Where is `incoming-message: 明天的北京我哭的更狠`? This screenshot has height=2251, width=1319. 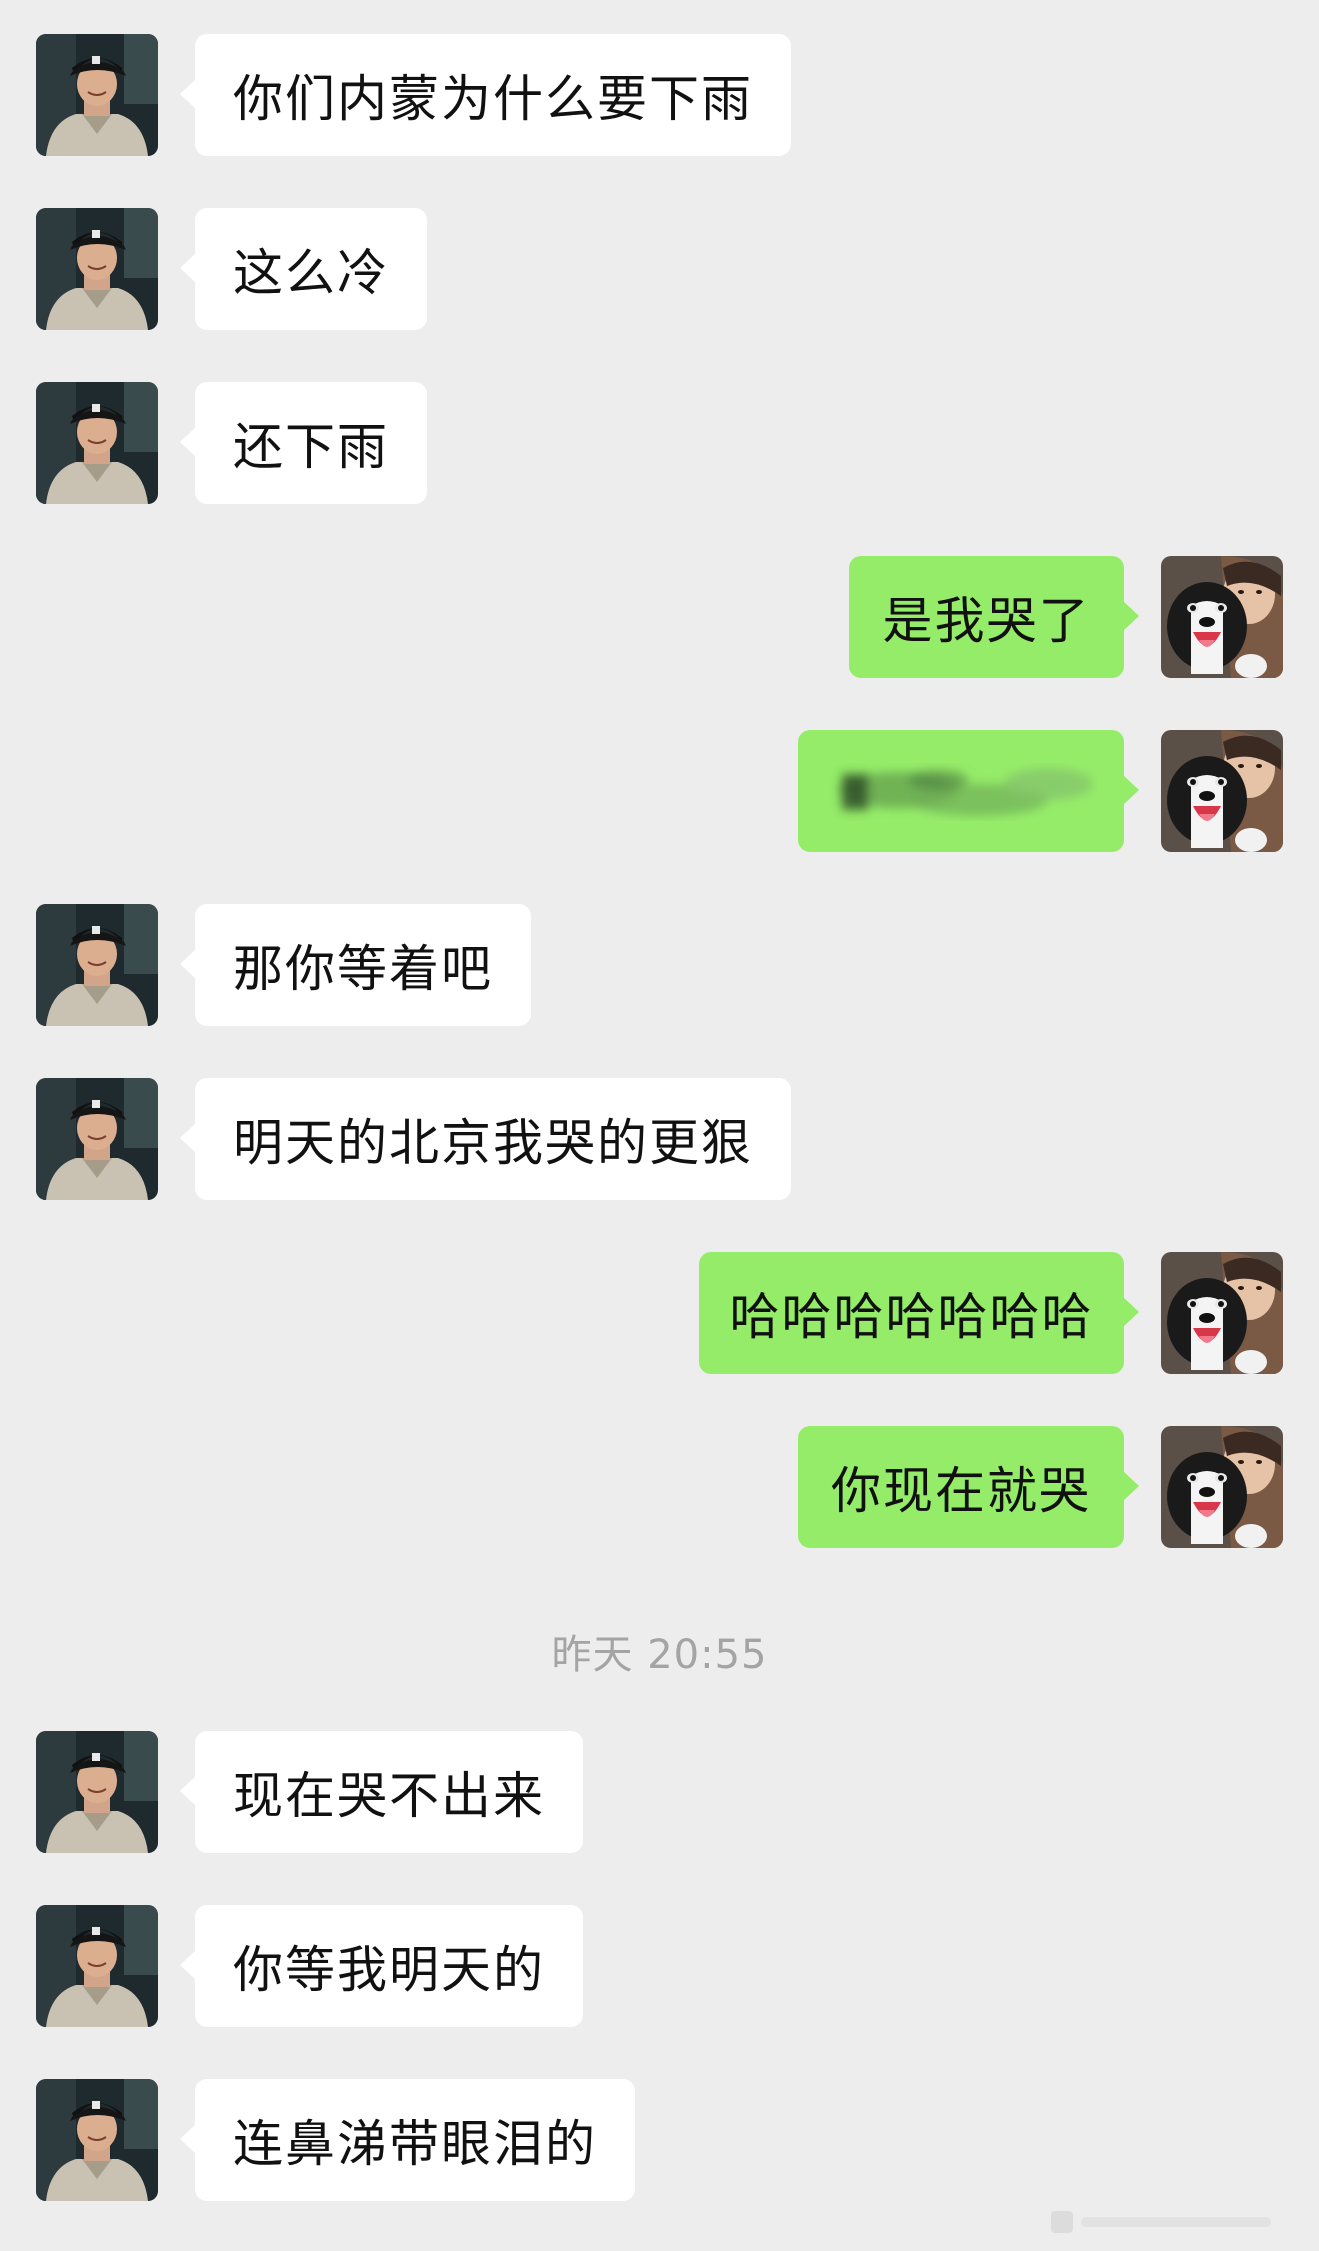 incoming-message: 明天的北京我哭的更狠 is located at coordinates (485, 1139).